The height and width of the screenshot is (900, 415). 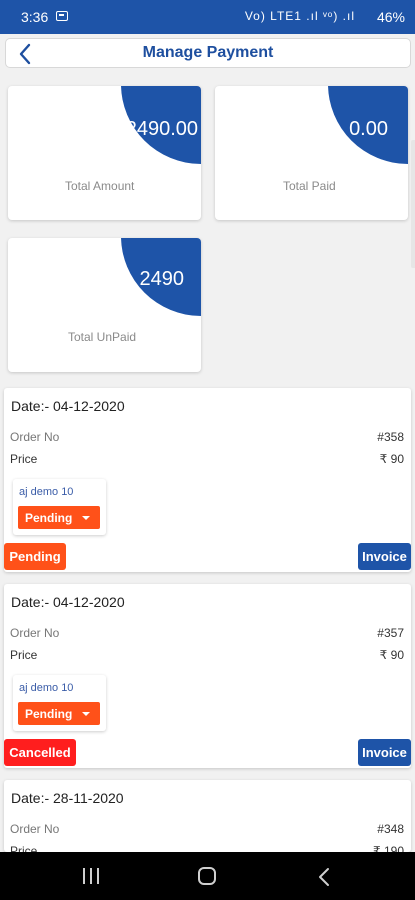 I want to click on app-header: Manage Payment, so click(x=208, y=53).